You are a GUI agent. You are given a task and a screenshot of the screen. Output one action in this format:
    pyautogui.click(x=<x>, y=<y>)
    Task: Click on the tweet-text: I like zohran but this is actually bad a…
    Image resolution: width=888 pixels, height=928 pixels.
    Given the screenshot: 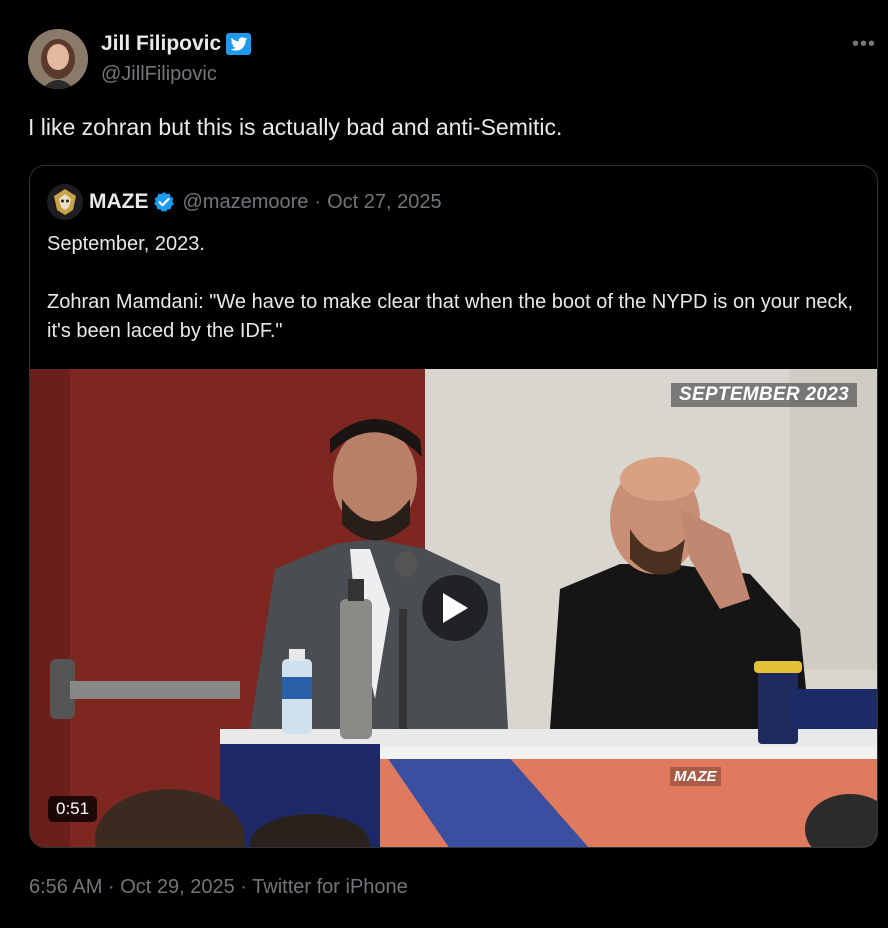 What is the action you would take?
    pyautogui.click(x=295, y=127)
    